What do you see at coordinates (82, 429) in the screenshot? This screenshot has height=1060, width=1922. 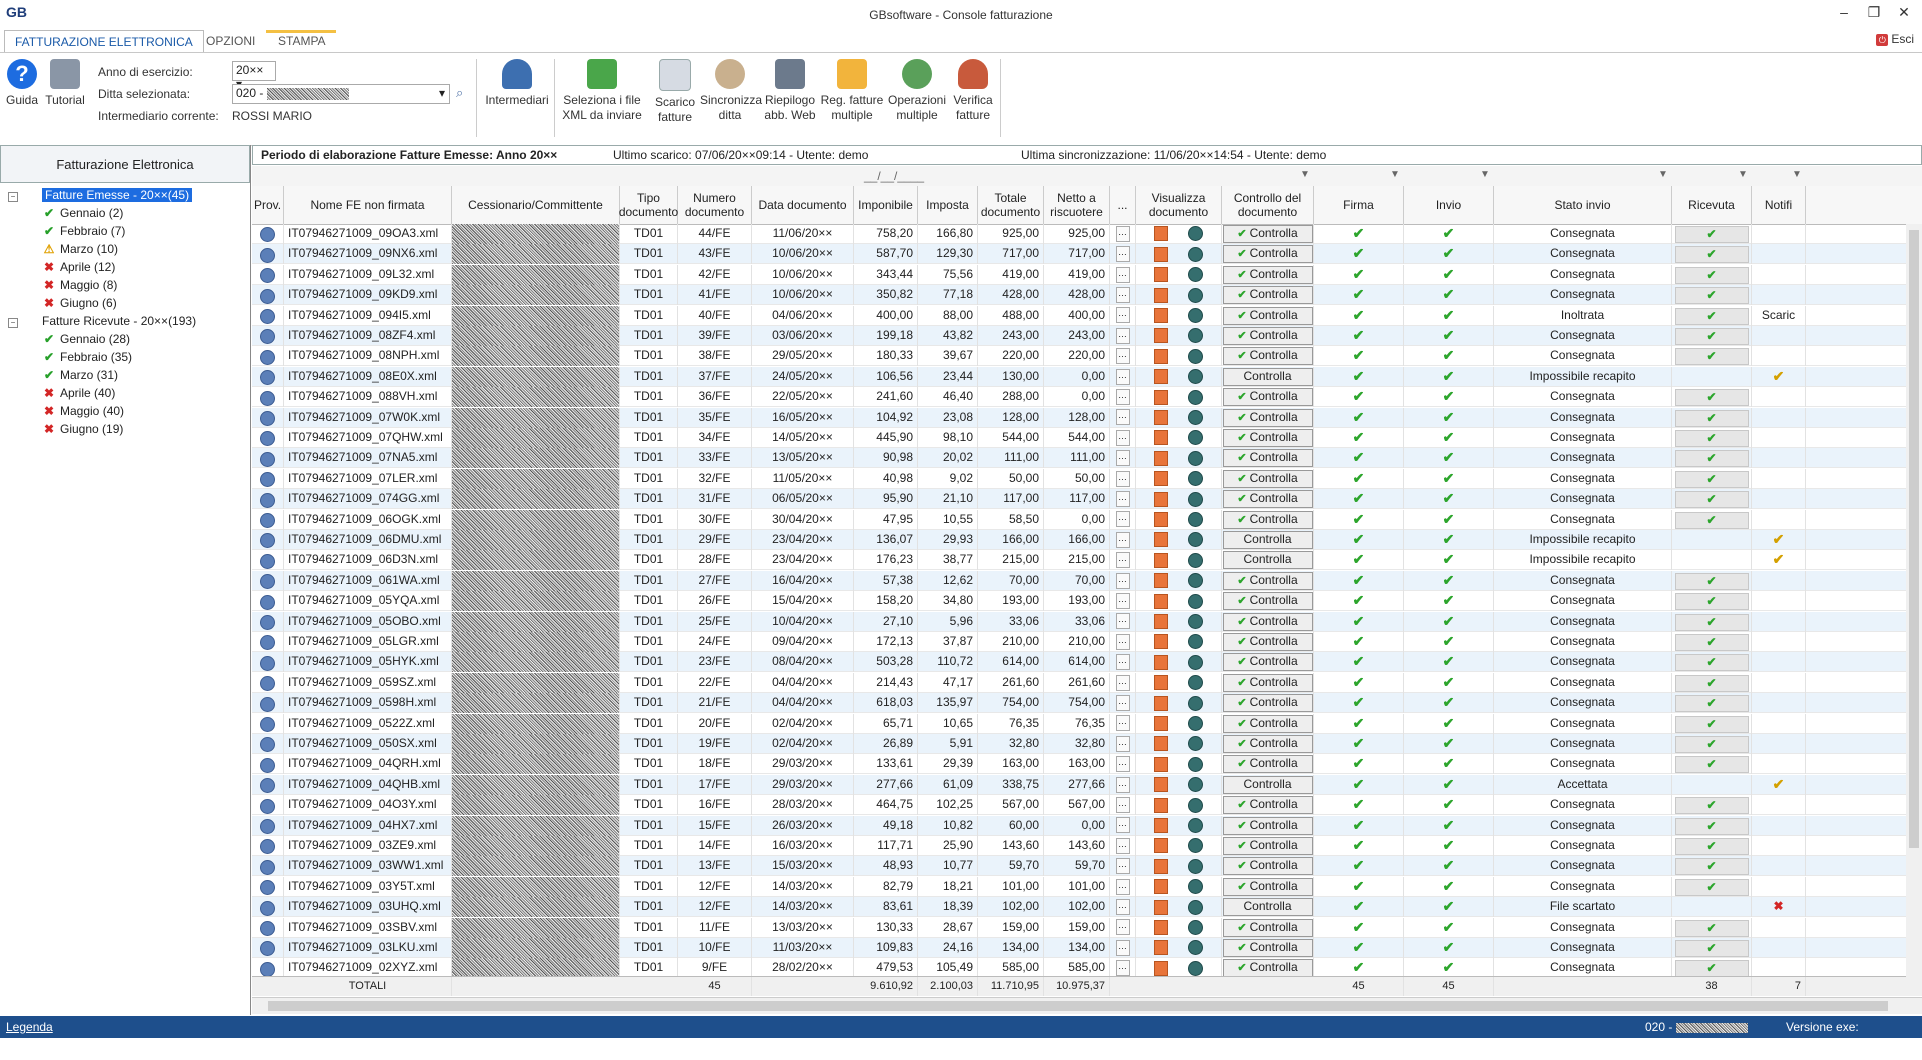 I see `tree-node-month: ✖ Giugno (19)` at bounding box center [82, 429].